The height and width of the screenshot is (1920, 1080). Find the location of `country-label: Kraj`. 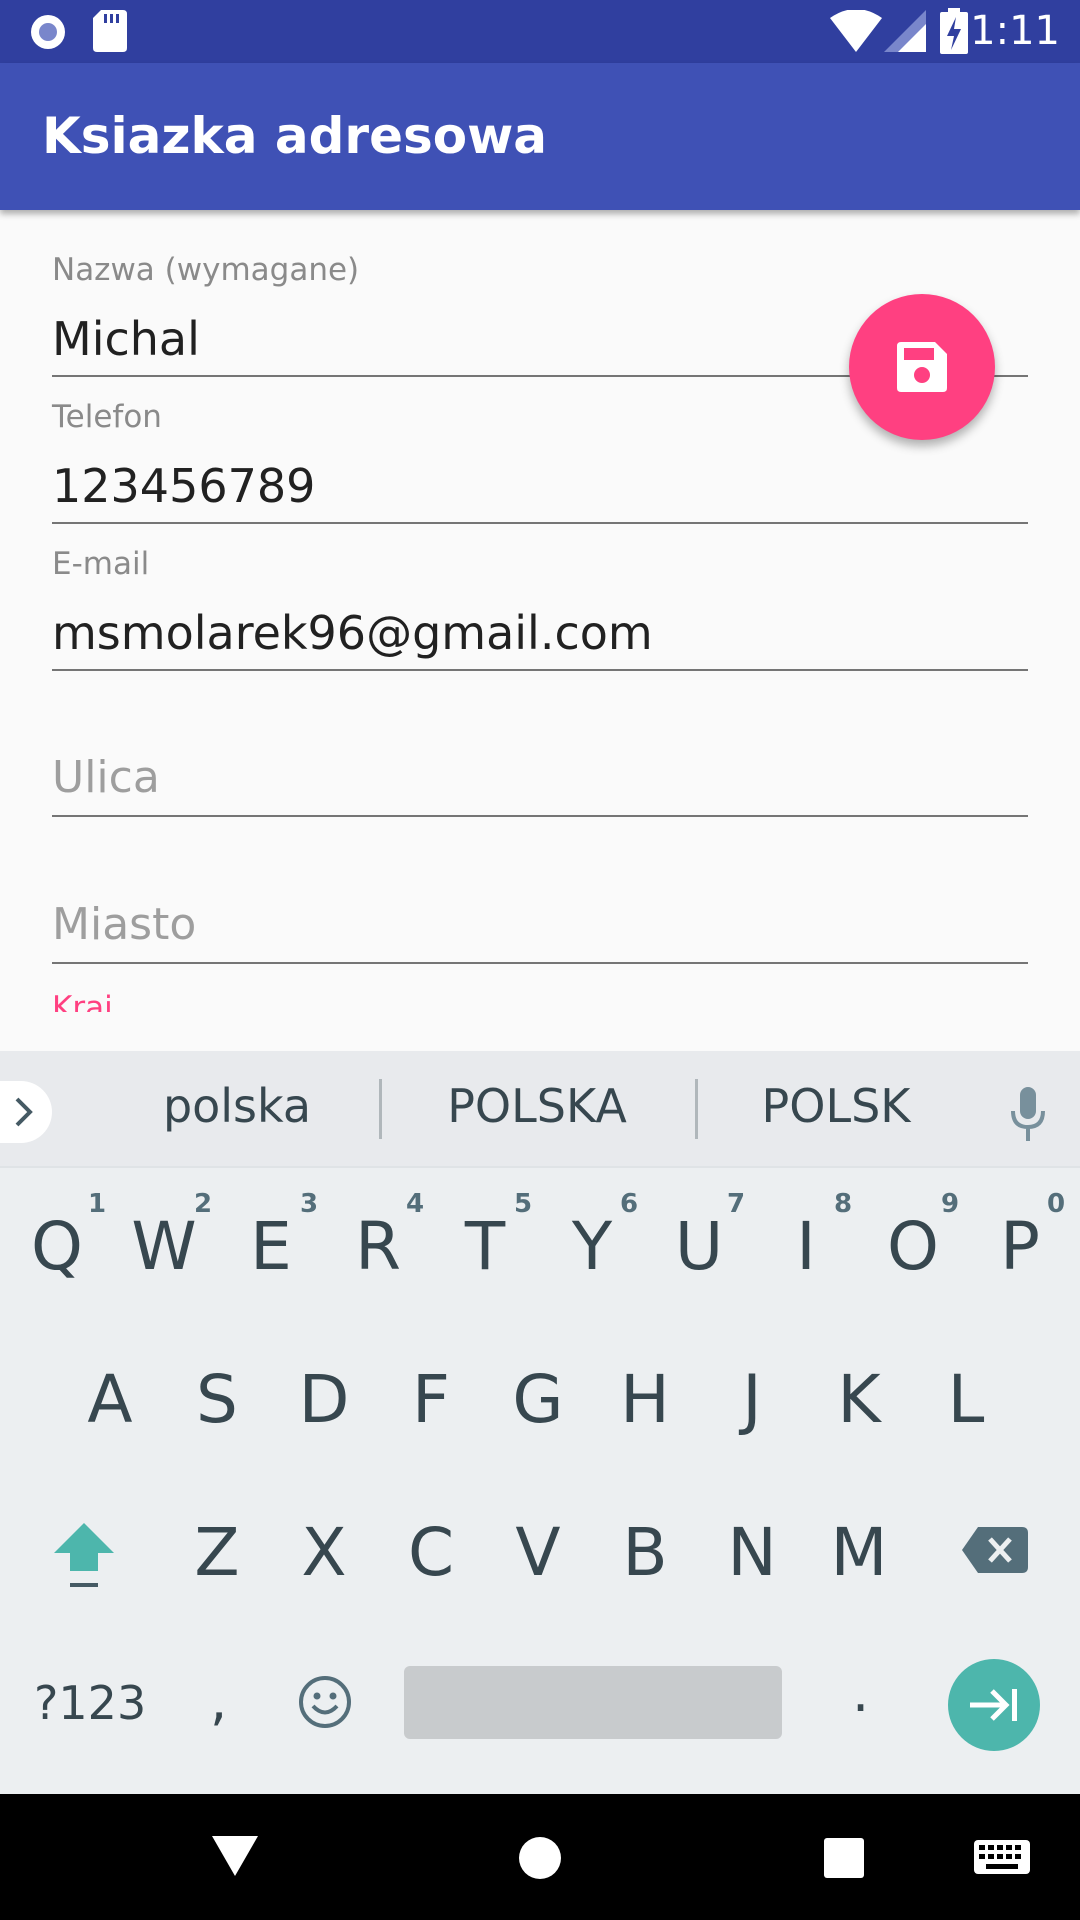

country-label: Kraj is located at coordinates (82, 1001).